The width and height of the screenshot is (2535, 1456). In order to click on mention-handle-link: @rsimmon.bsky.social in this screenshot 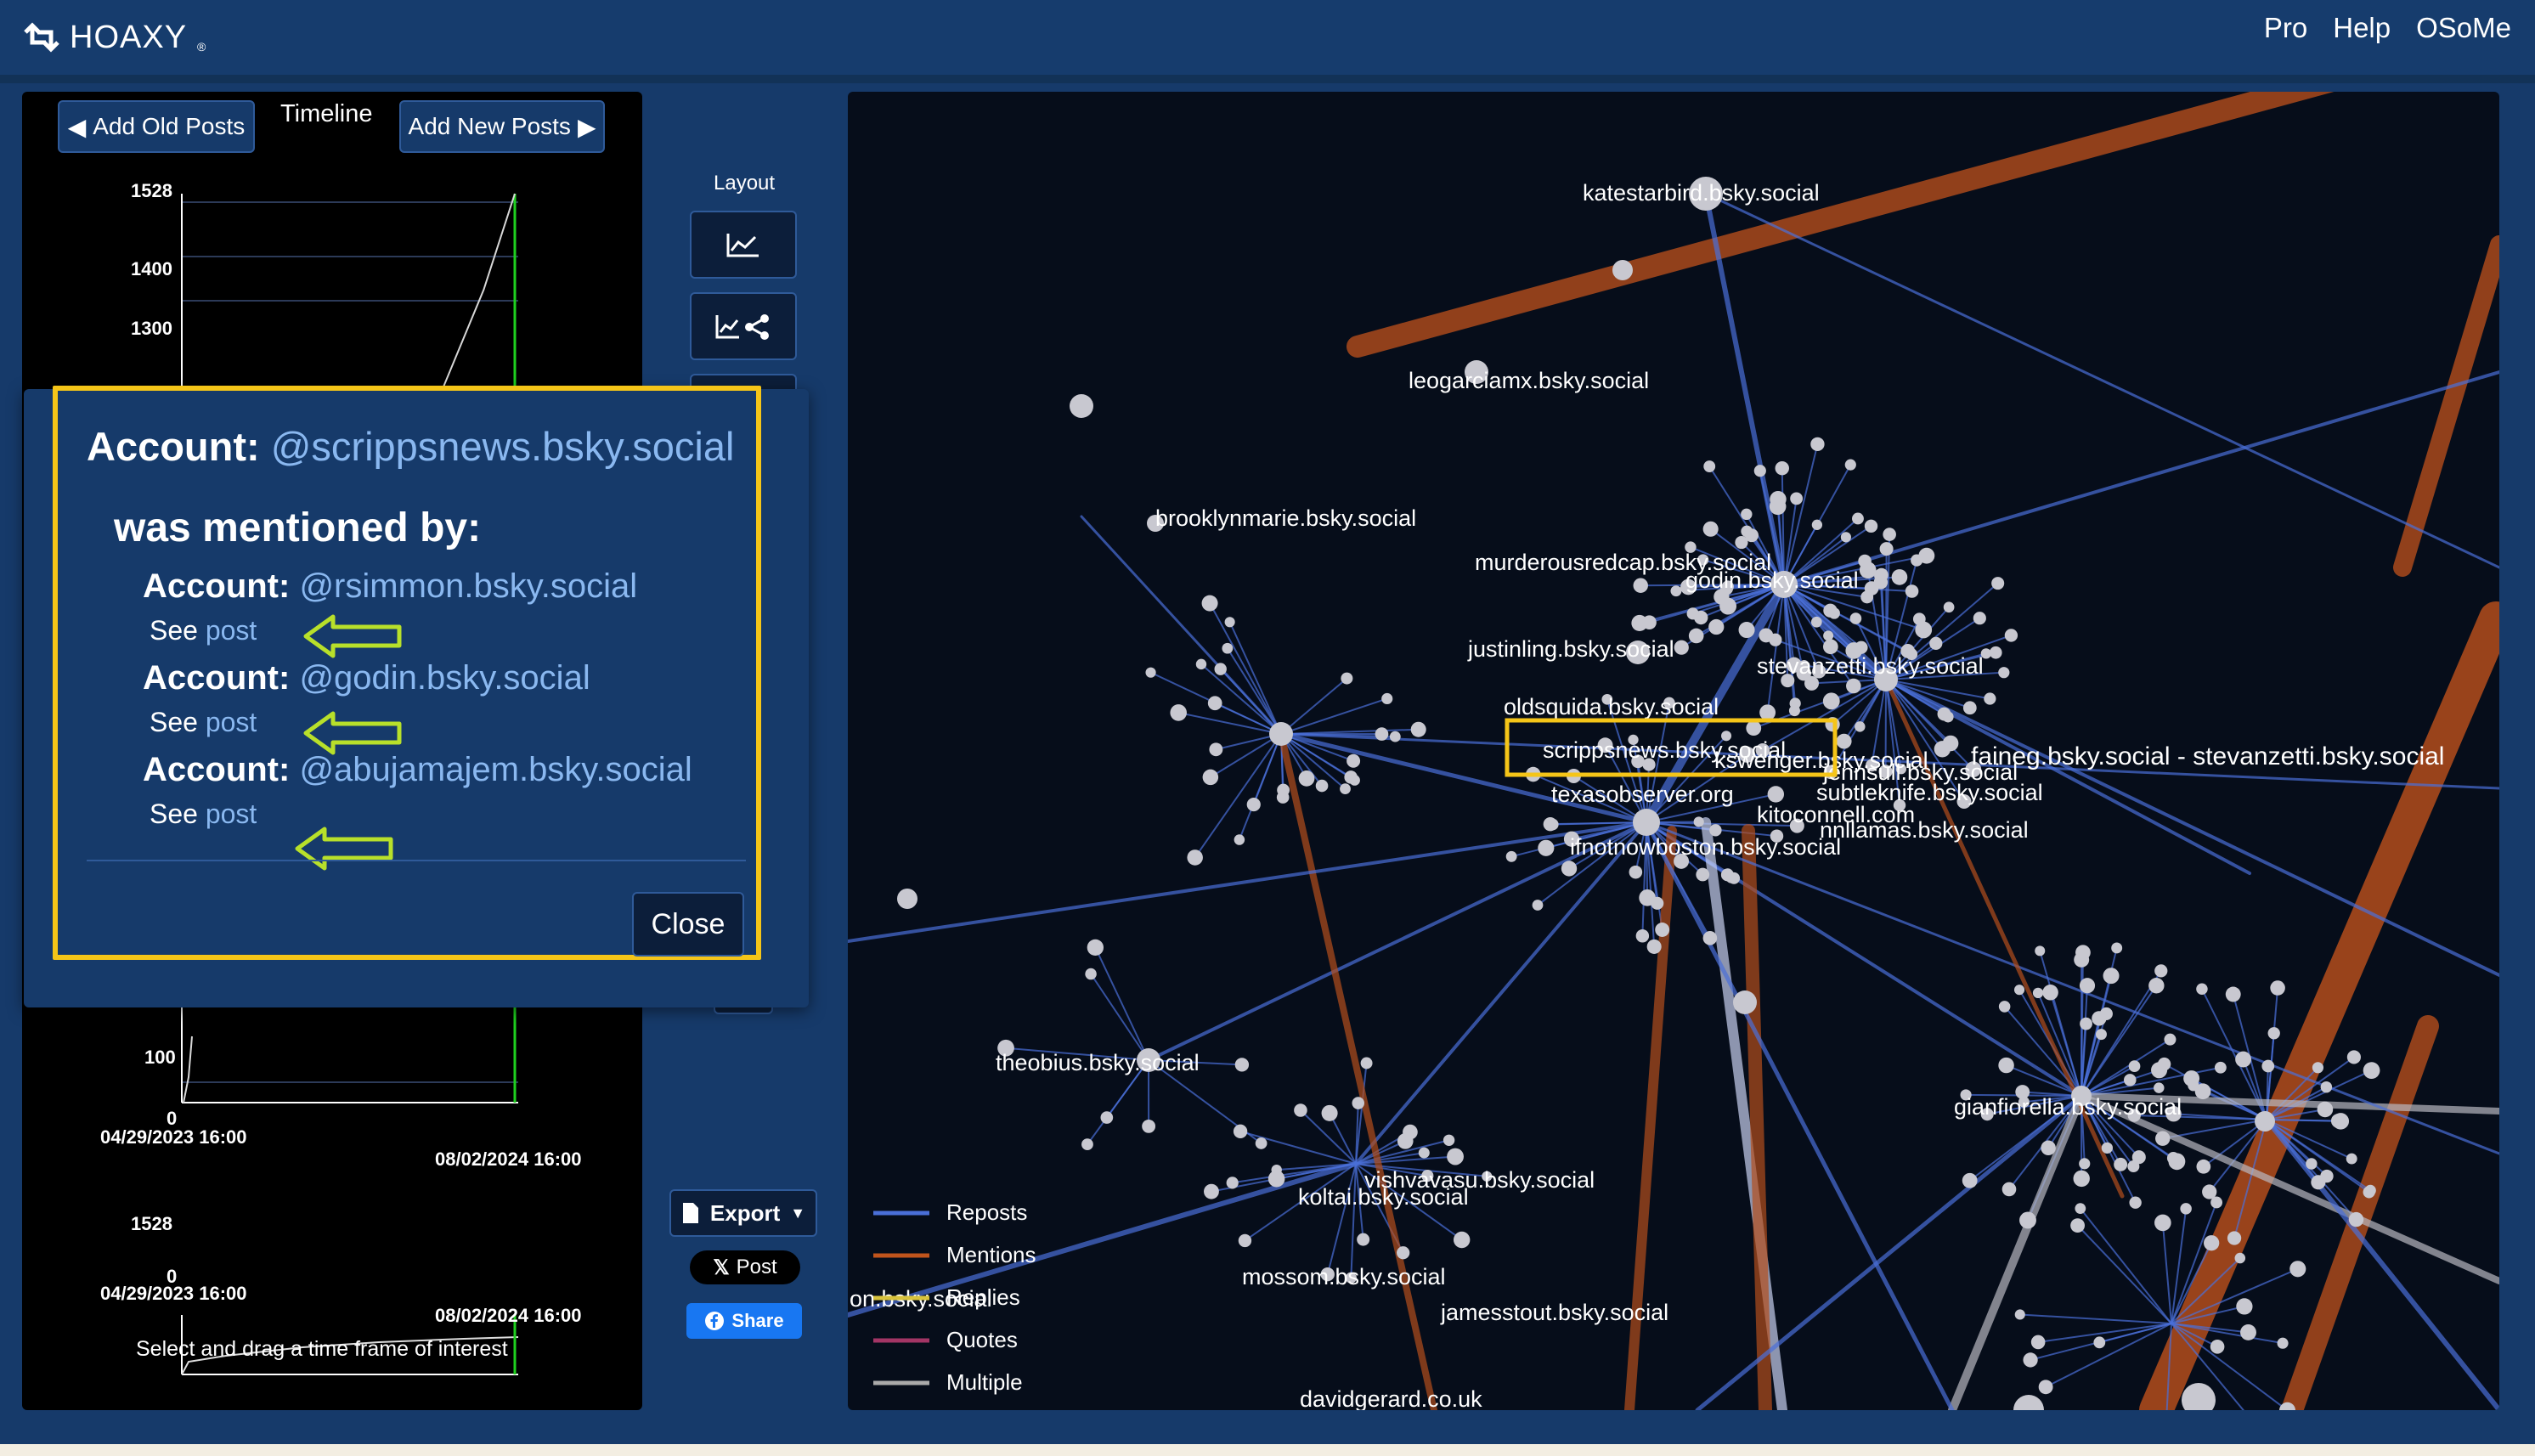, I will do `click(468, 586)`.